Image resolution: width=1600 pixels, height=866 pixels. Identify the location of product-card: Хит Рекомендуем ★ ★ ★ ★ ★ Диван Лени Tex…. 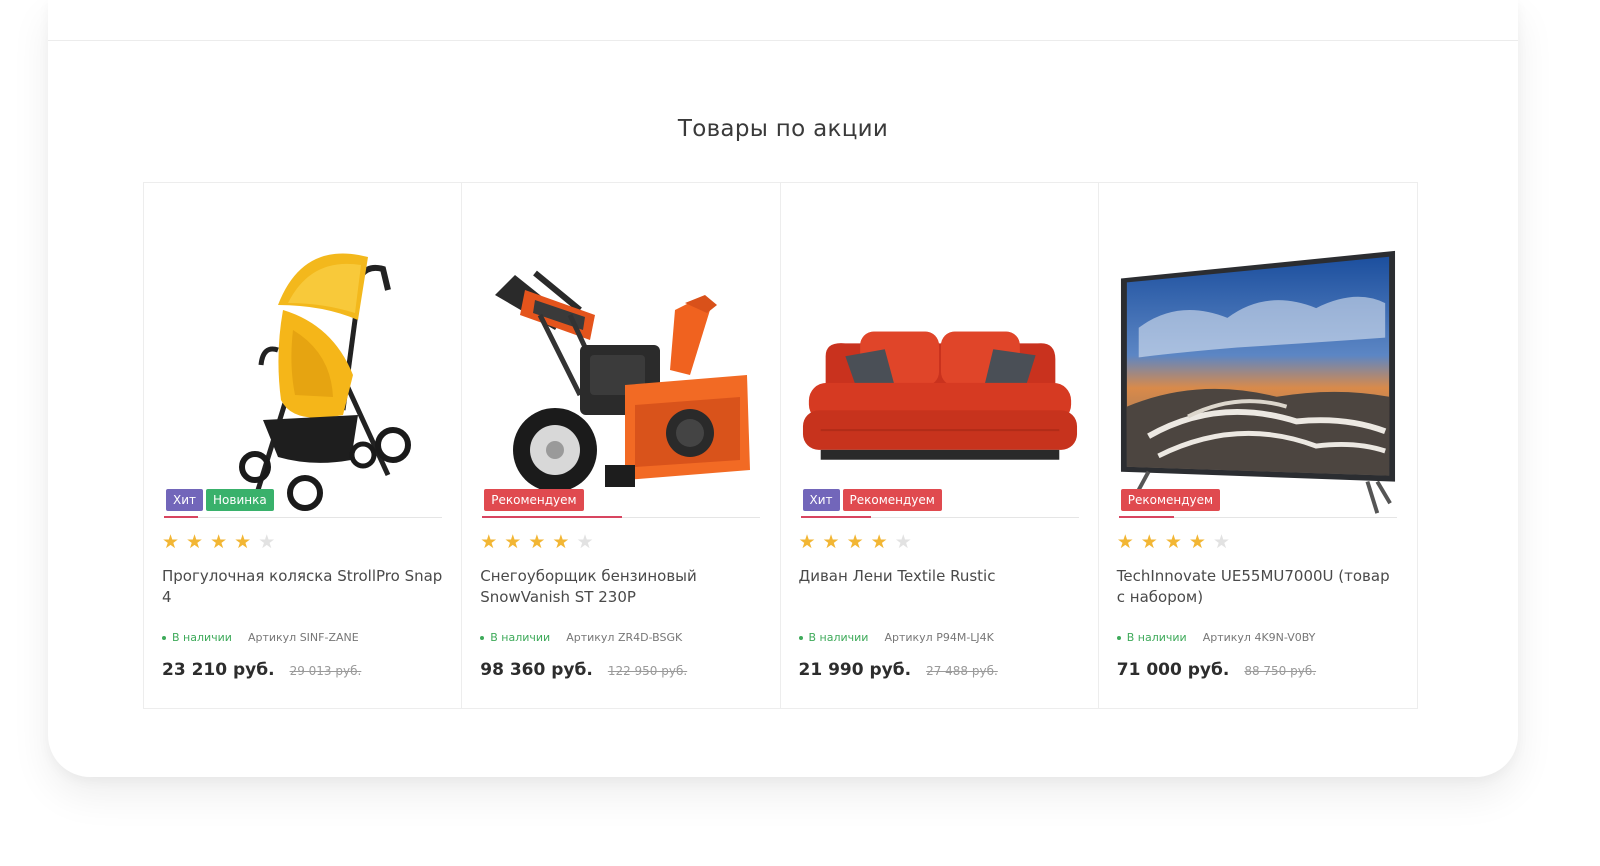
(940, 445).